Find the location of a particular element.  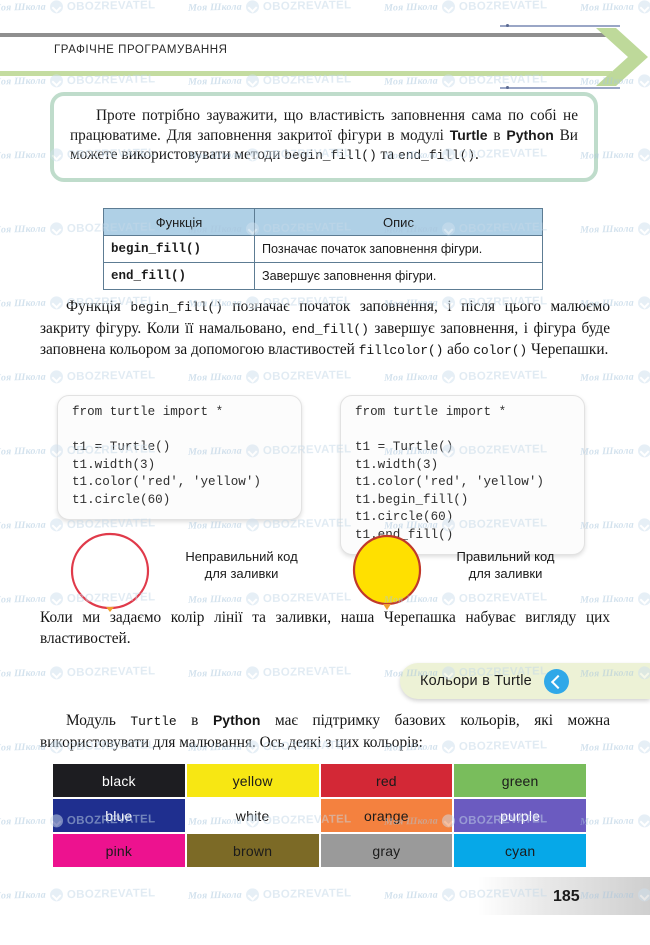

table-cell-description: Завершує заповнення фігури. is located at coordinates (398, 276).